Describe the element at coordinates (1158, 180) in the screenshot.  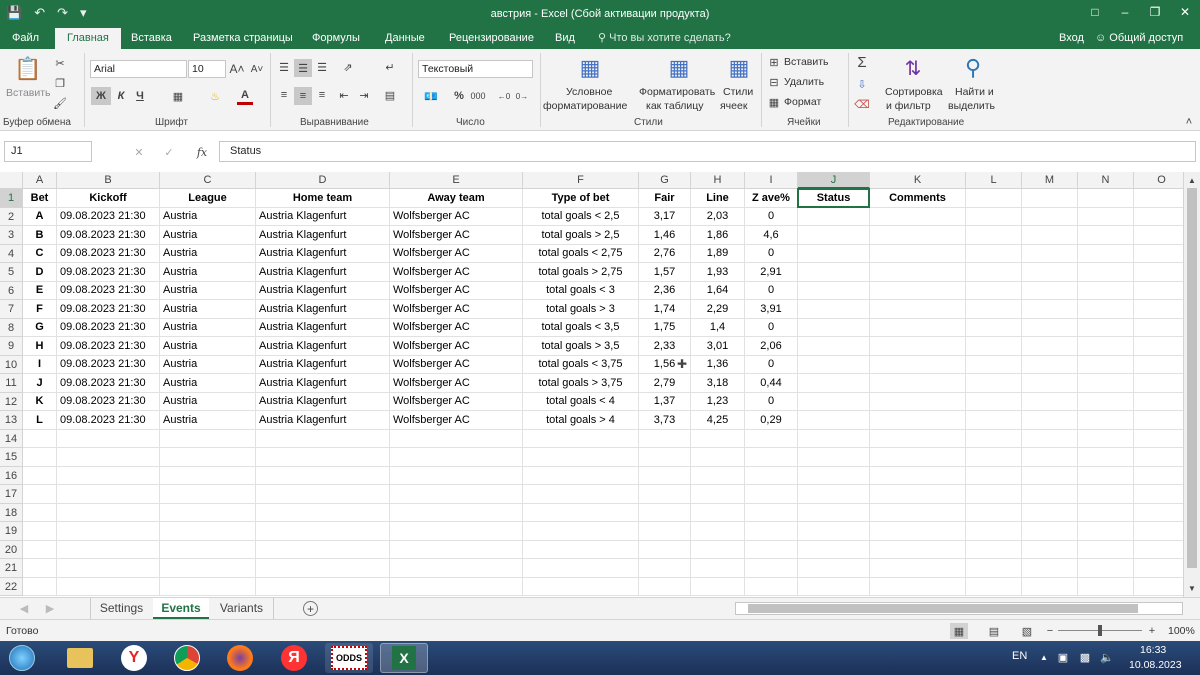
I see `column-header-o: O` at that location.